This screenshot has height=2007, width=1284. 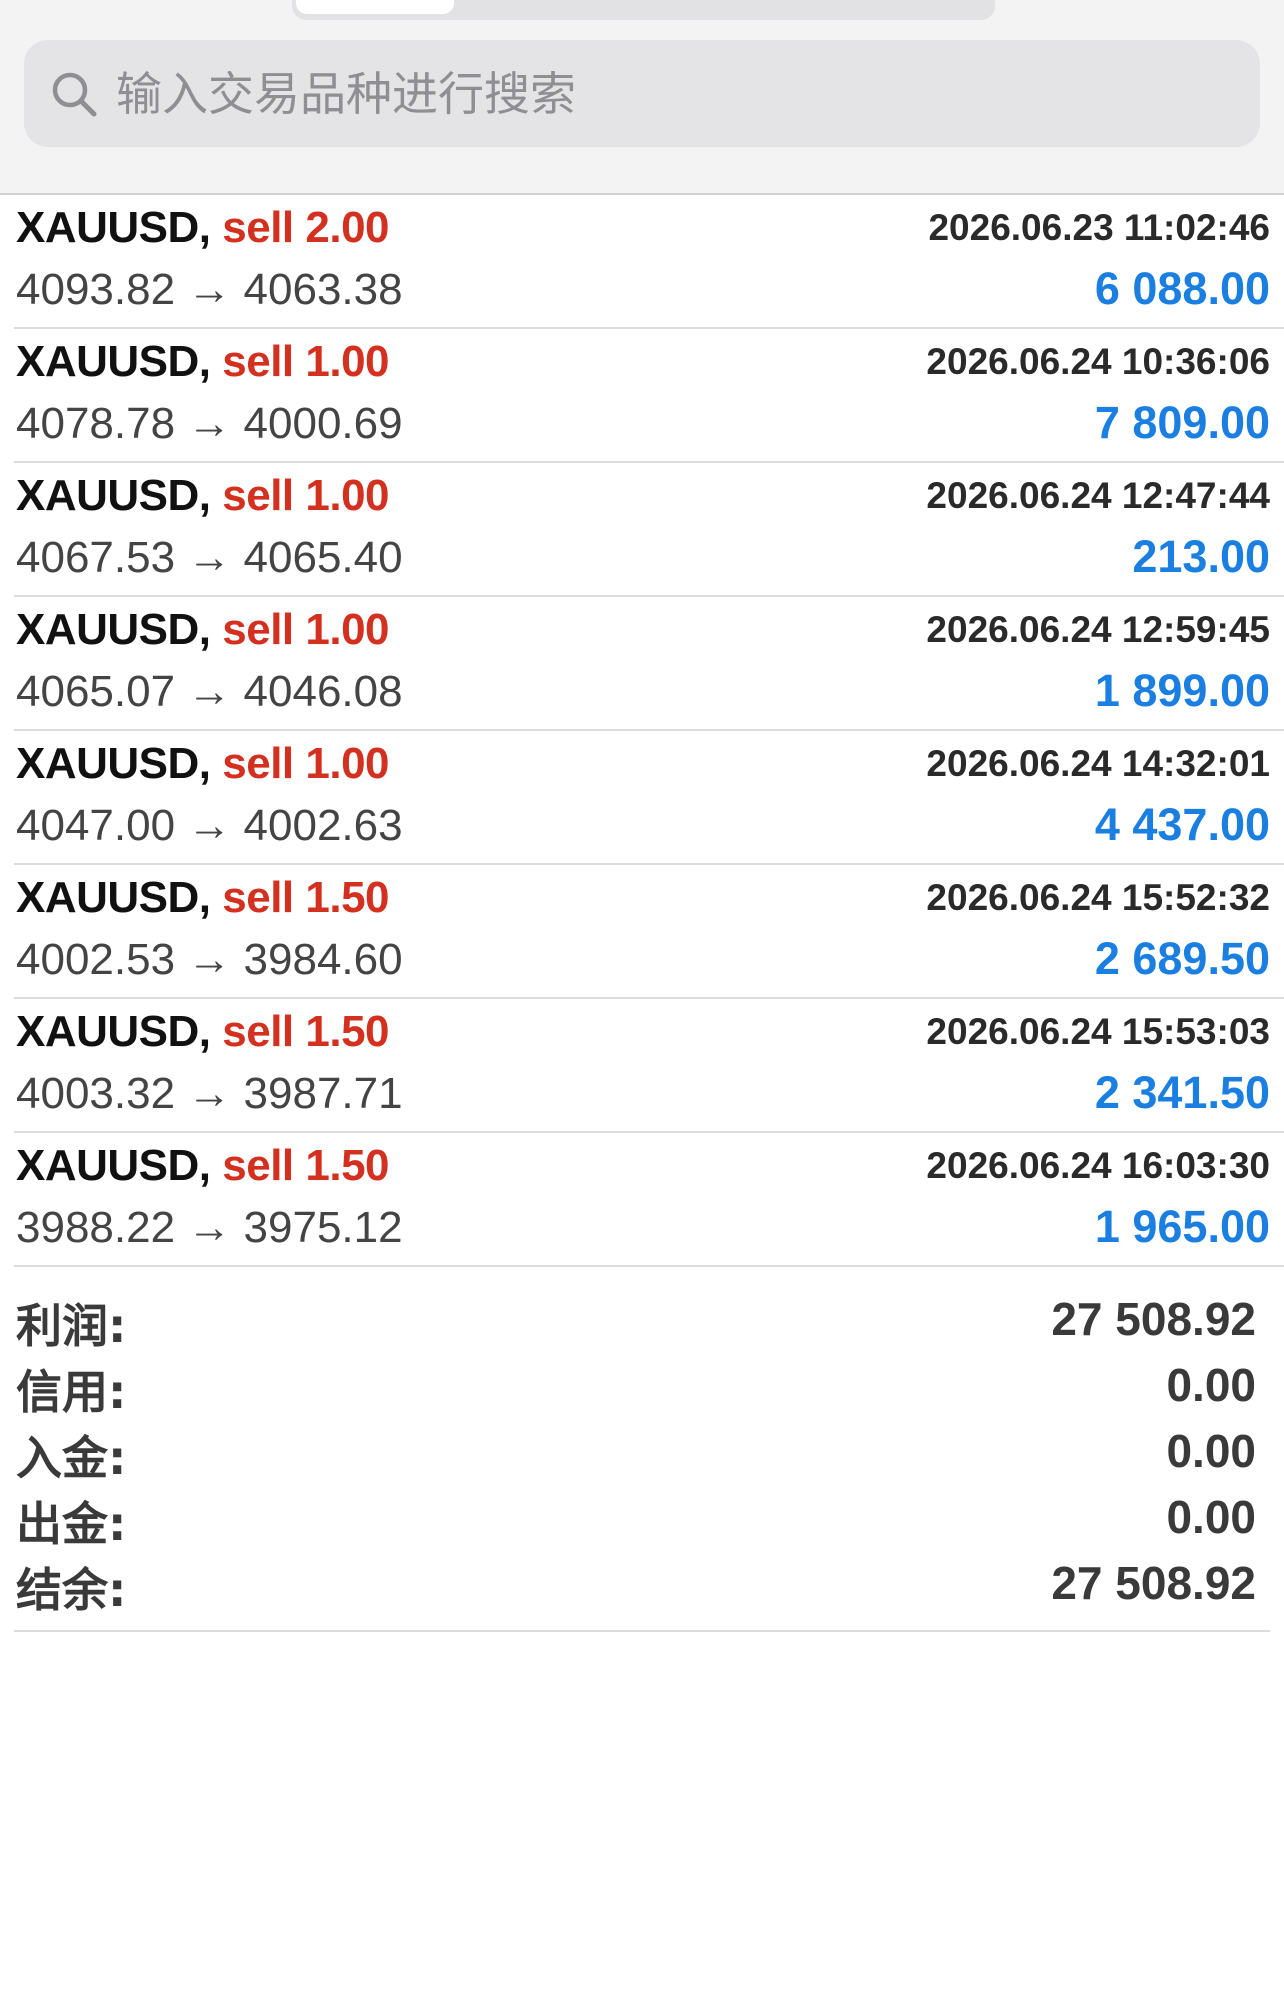 I want to click on close-price: 4002.63, so click(x=323, y=825).